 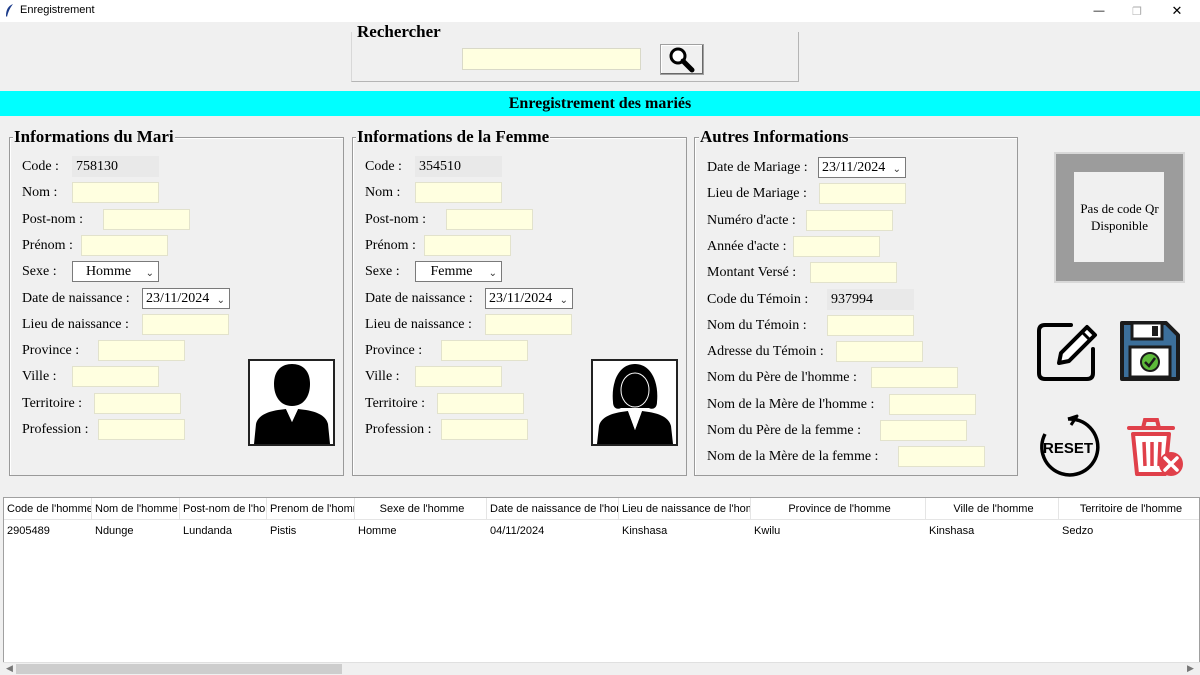 What do you see at coordinates (94, 136) in the screenshot?
I see `husband-group-title: Informations du Mari` at bounding box center [94, 136].